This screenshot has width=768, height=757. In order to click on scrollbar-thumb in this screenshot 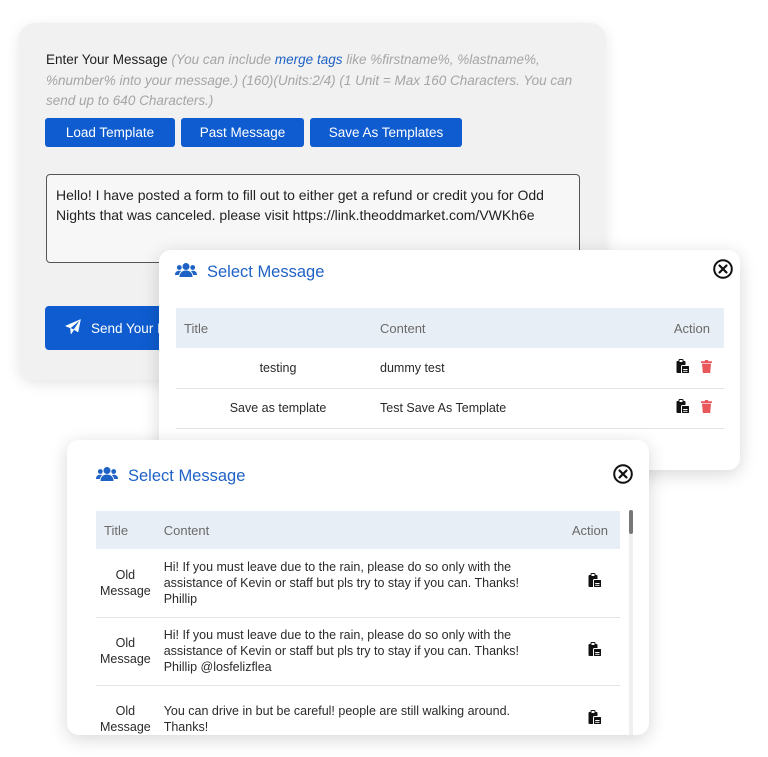, I will do `click(631, 522)`.